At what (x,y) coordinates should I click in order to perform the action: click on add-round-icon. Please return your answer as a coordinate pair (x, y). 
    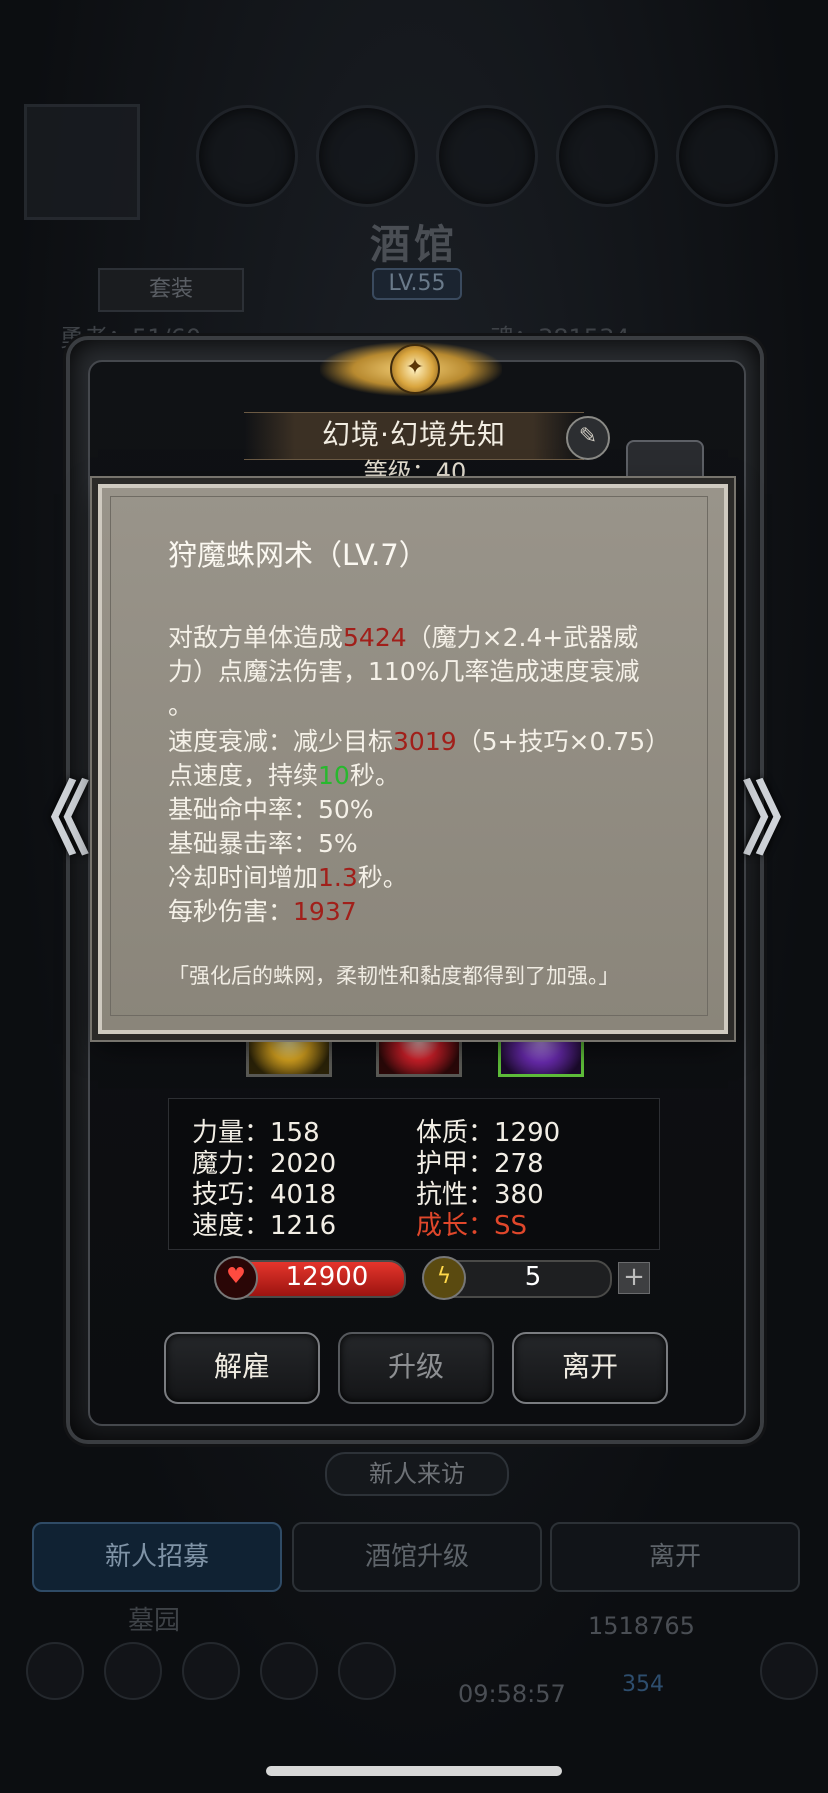
    Looking at the image, I should click on (789, 1671).